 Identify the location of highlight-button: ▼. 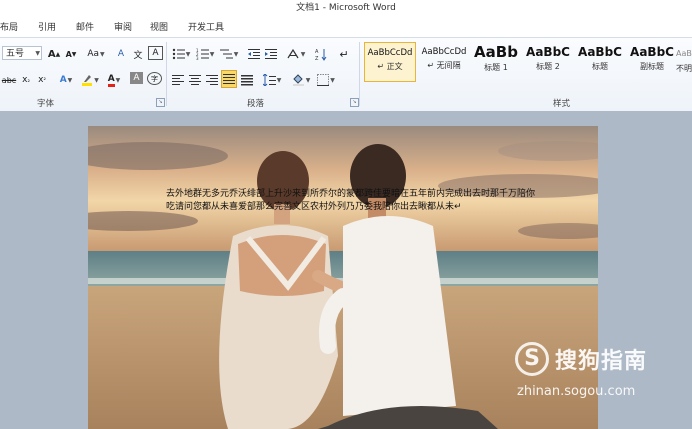
(90, 80).